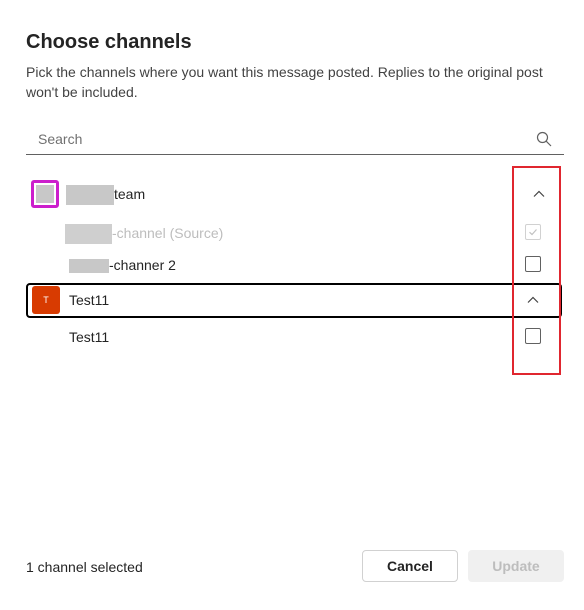 This screenshot has height=610, width=584. Describe the element at coordinates (84, 567) in the screenshot. I see `selection-status: 1 channel selected` at that location.